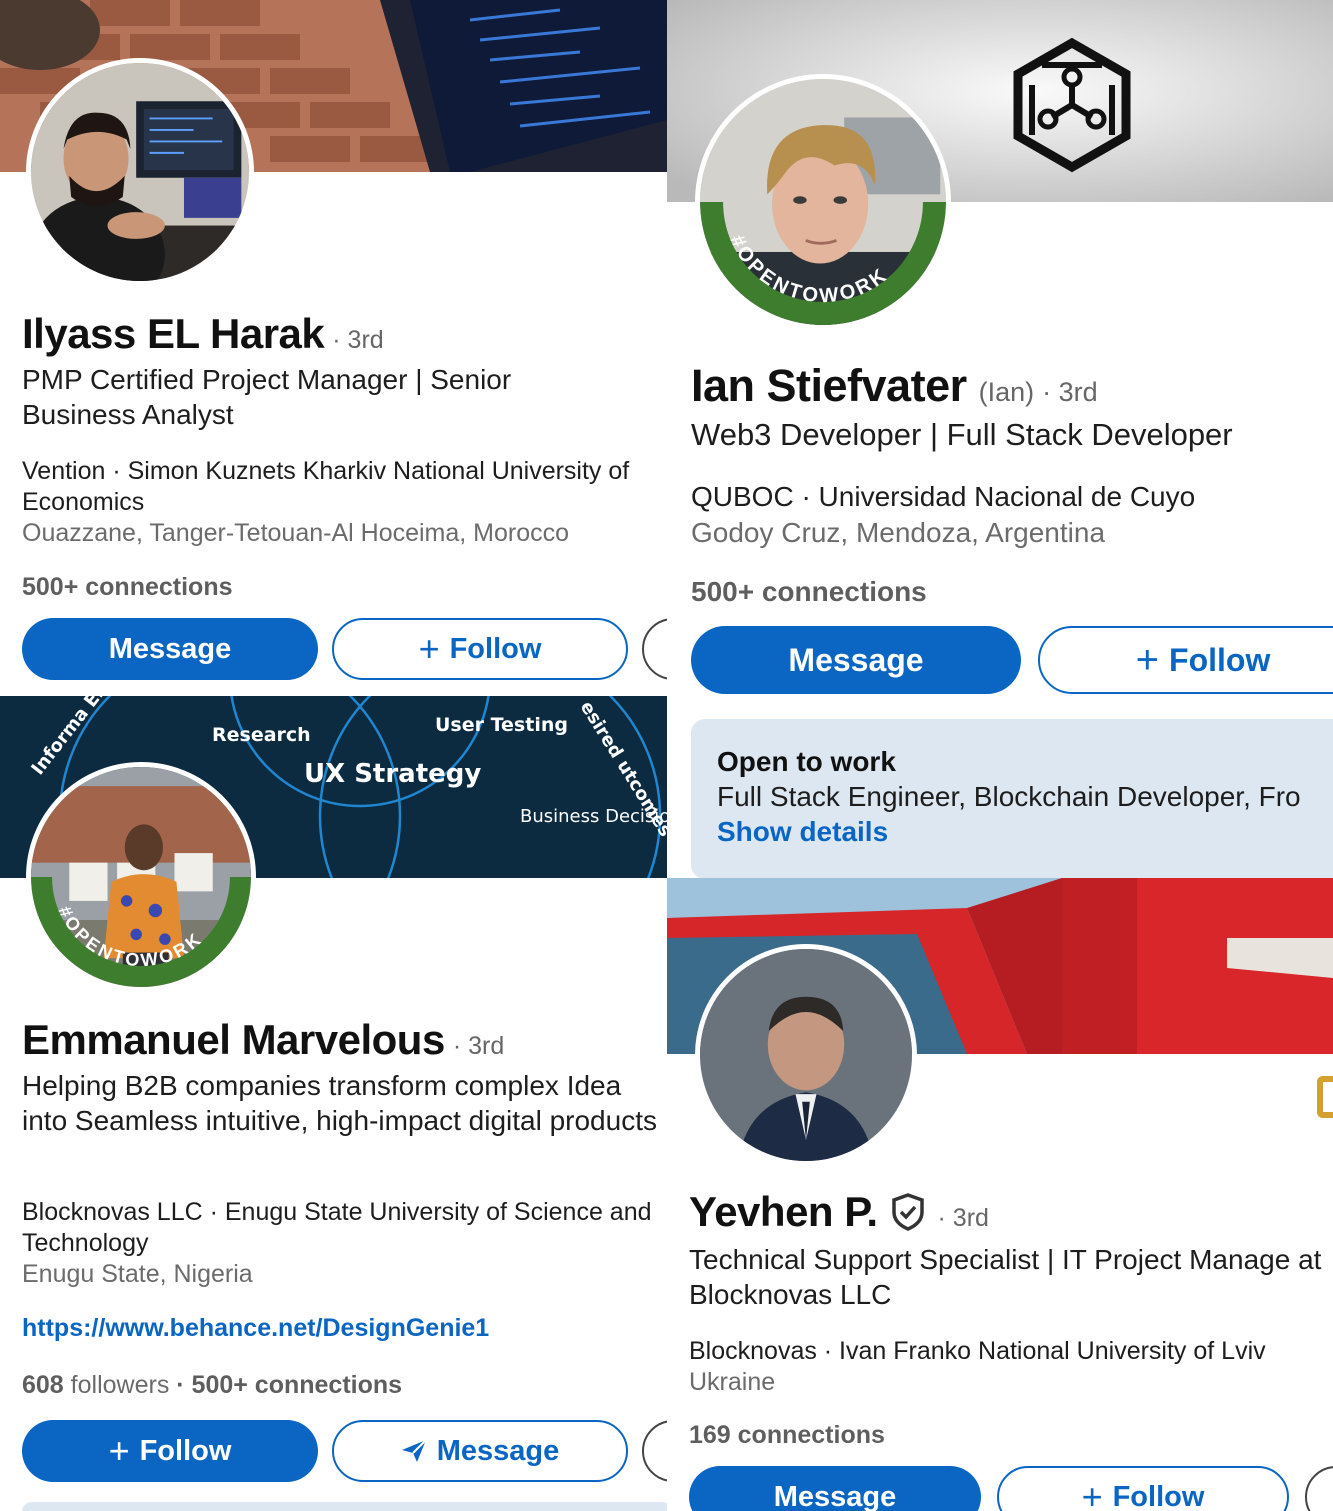  What do you see at coordinates (392, 774) in the screenshot?
I see `cover-label-ux-strategy: UX Strategy` at bounding box center [392, 774].